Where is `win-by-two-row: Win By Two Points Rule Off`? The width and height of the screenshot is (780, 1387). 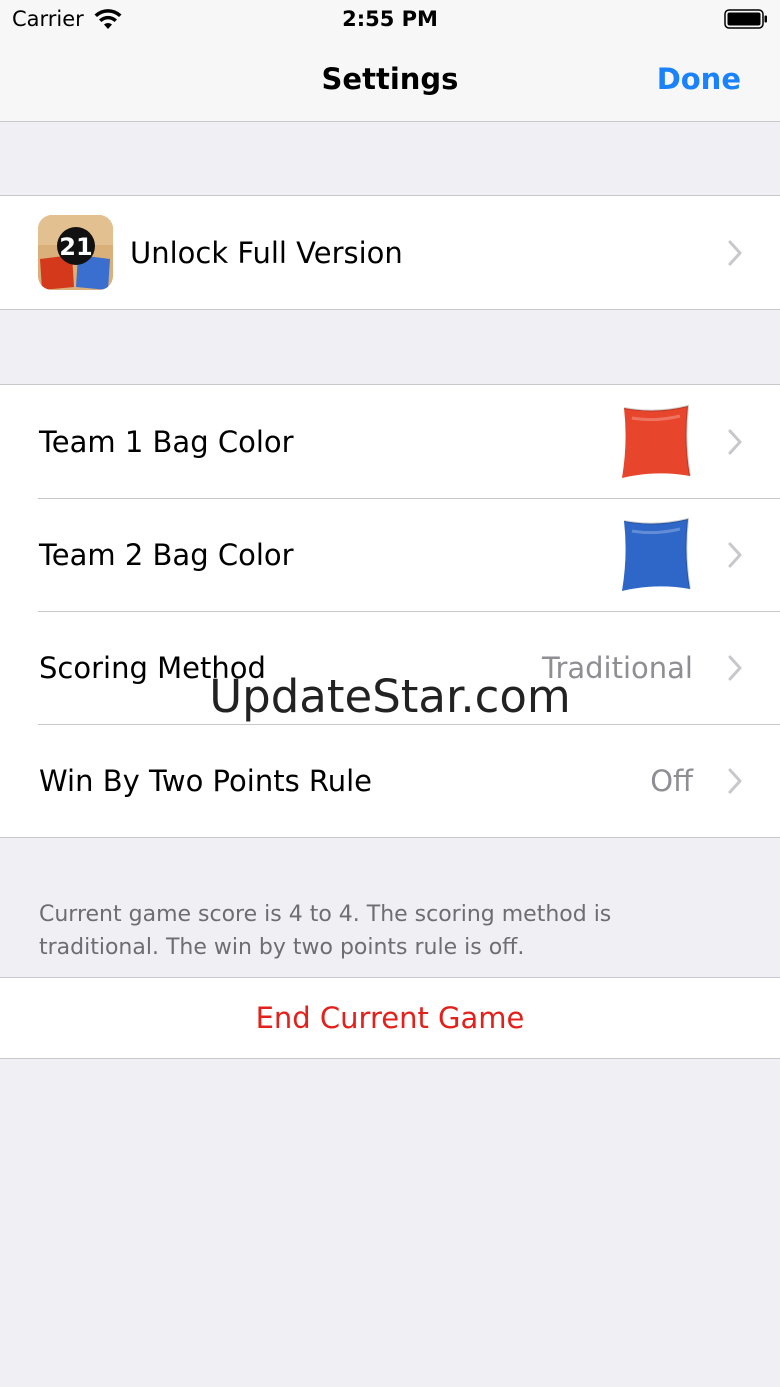
win-by-two-row: Win By Two Points Rule Off is located at coordinates (390, 780).